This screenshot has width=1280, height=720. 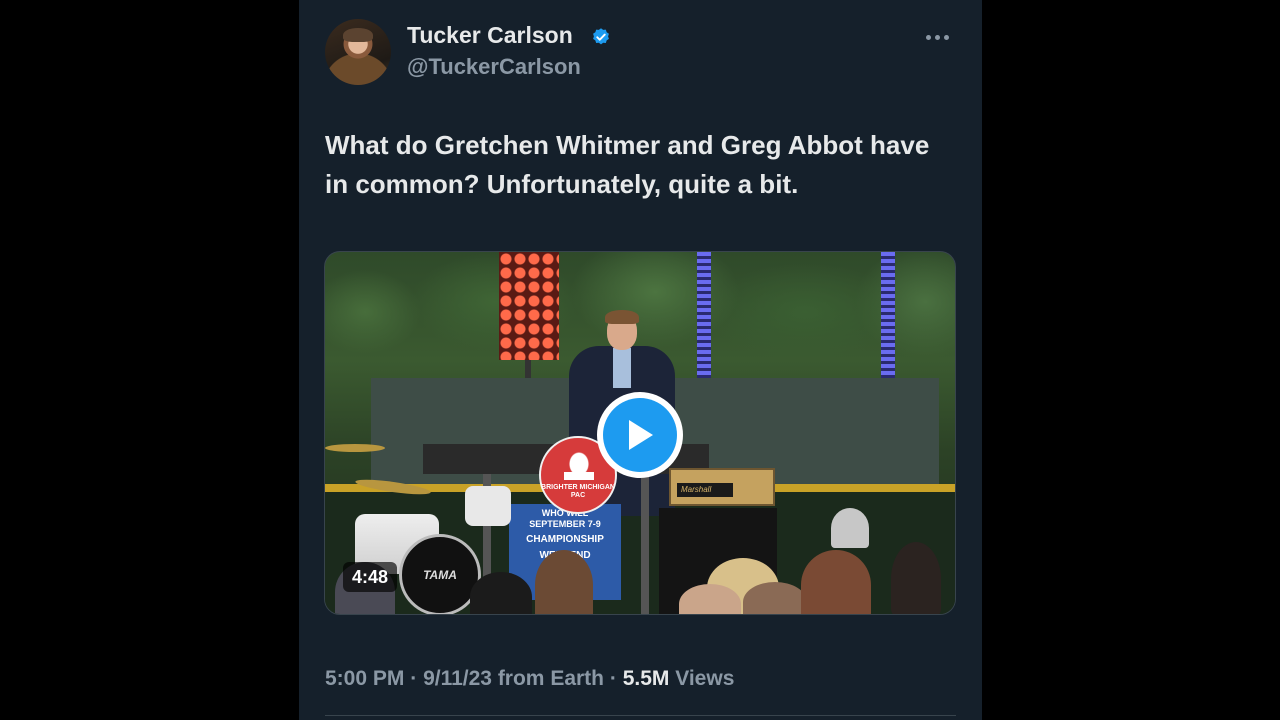 What do you see at coordinates (370, 577) in the screenshot?
I see `video-duration-badge: 4:48` at bounding box center [370, 577].